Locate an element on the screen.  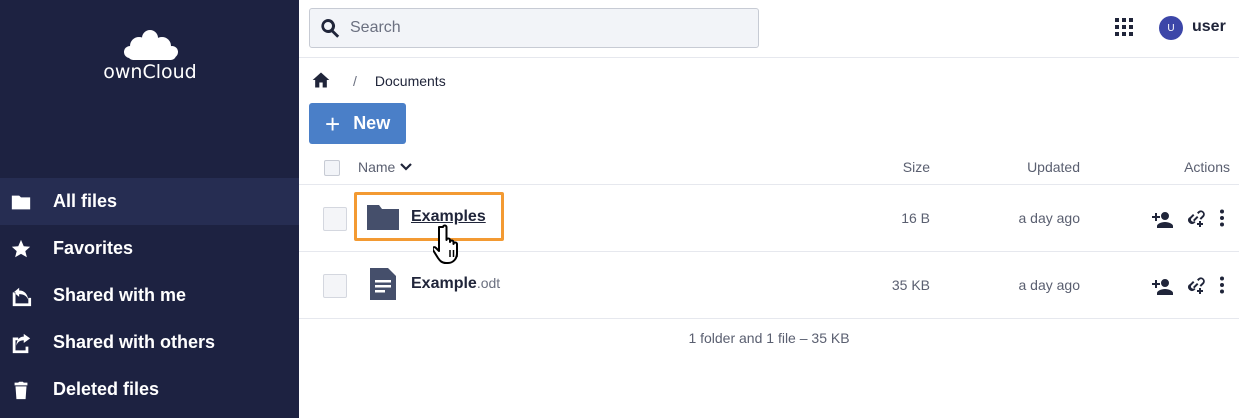
plus-icon: + is located at coordinates (333, 123).